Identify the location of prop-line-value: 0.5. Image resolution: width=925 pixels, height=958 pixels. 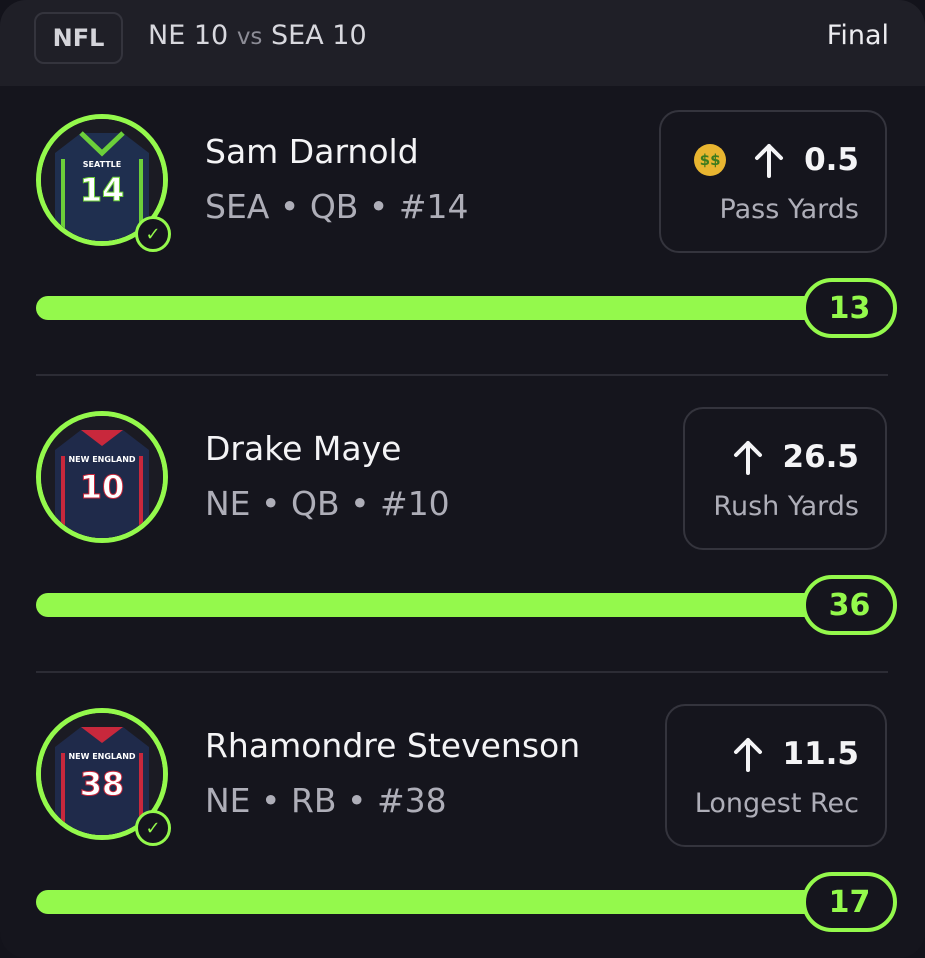
(831, 160).